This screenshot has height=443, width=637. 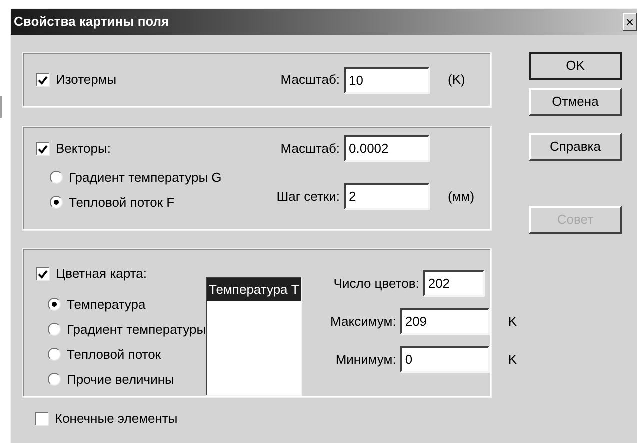 I want to click on input-field: 202, so click(x=454, y=283).